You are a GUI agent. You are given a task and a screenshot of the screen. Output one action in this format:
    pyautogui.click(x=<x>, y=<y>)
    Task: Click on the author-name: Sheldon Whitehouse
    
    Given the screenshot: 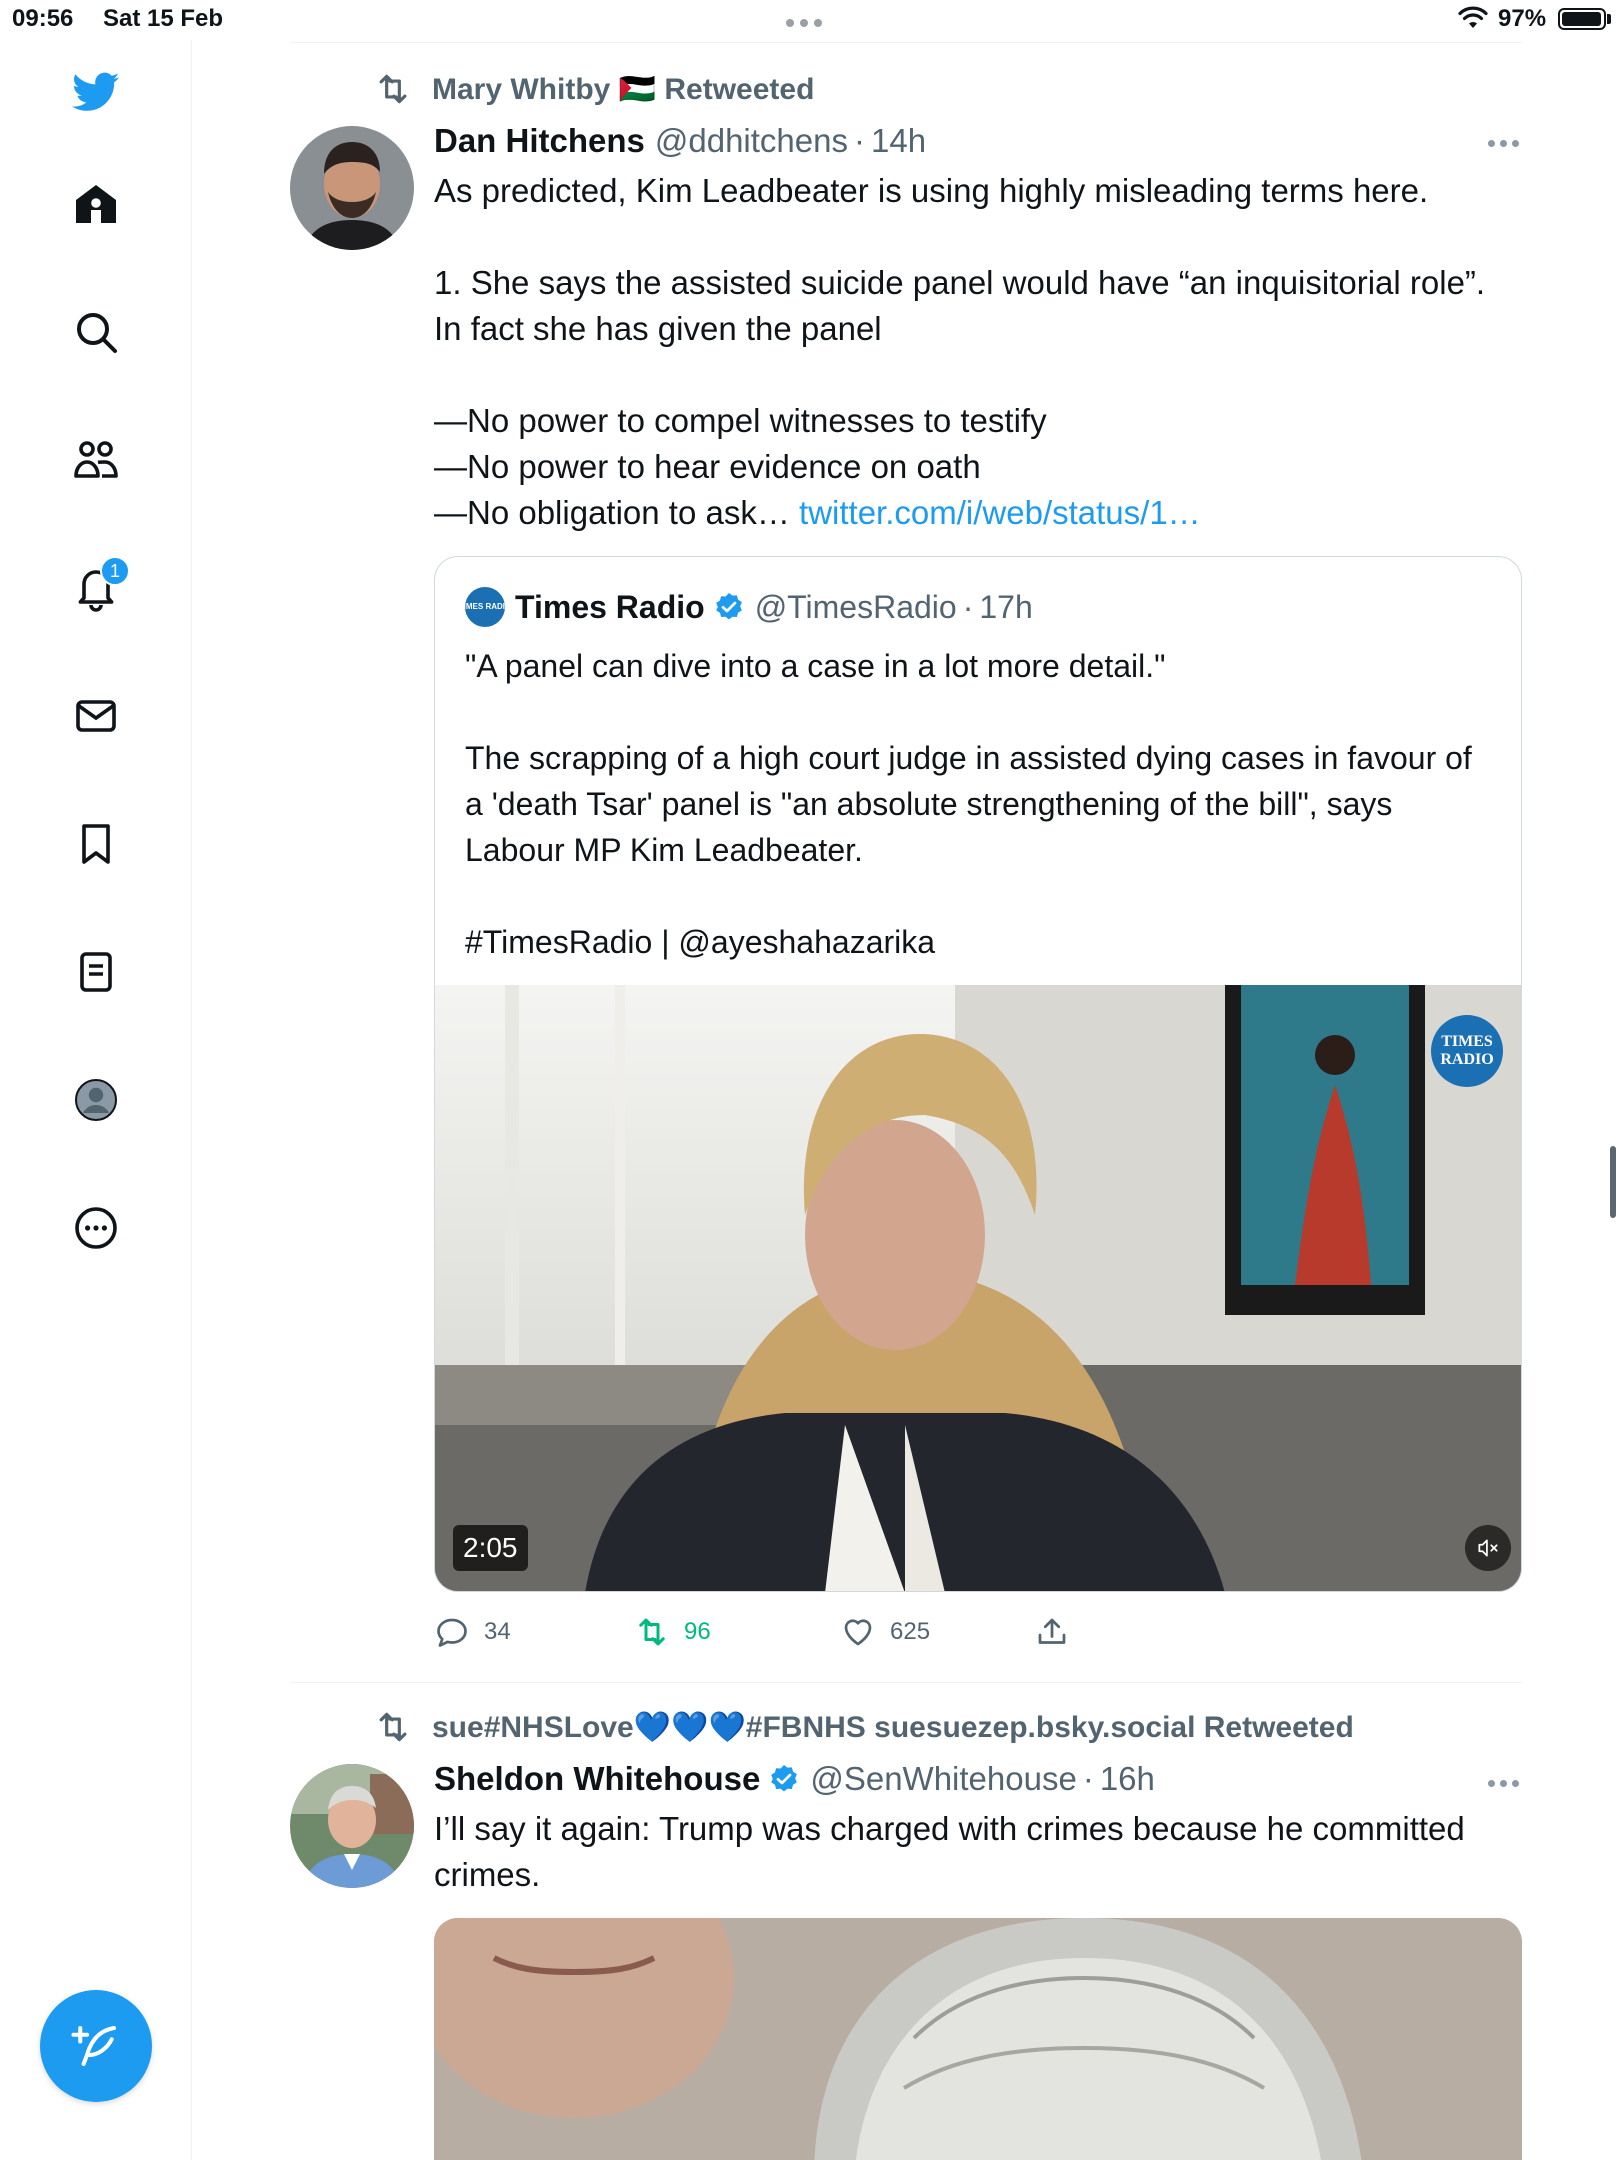 What is the action you would take?
    pyautogui.click(x=597, y=1779)
    